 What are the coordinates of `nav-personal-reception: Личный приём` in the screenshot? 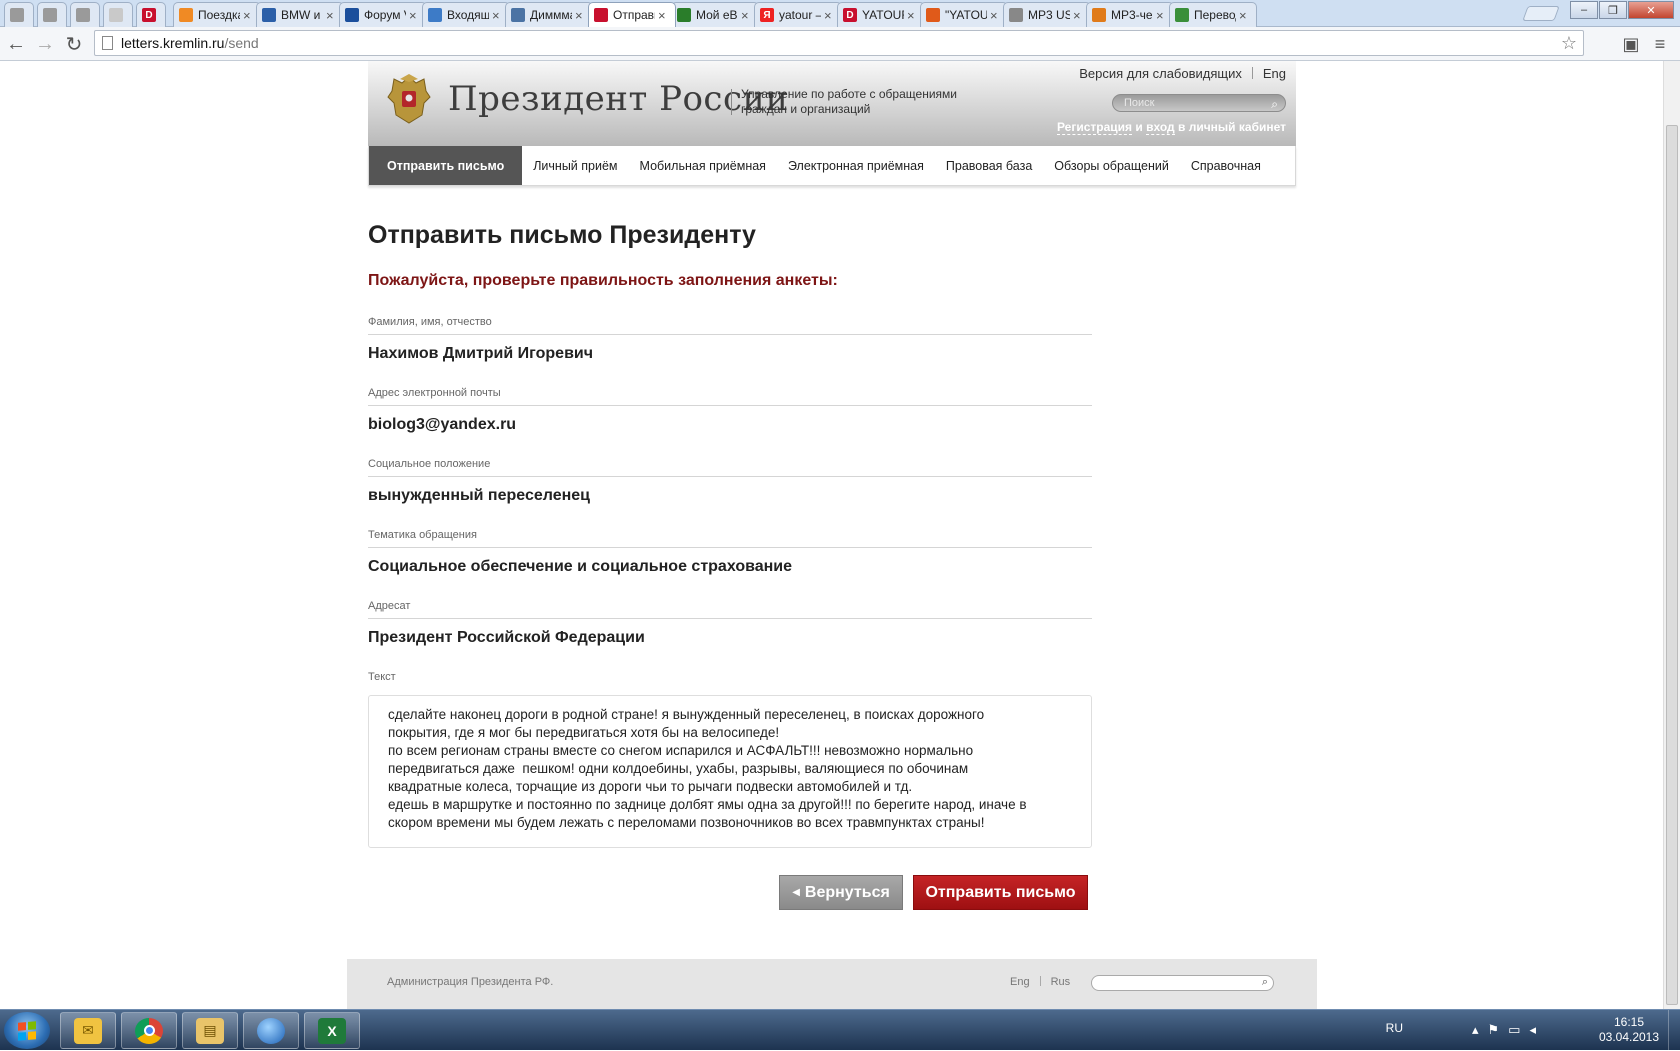 It's located at (575, 165).